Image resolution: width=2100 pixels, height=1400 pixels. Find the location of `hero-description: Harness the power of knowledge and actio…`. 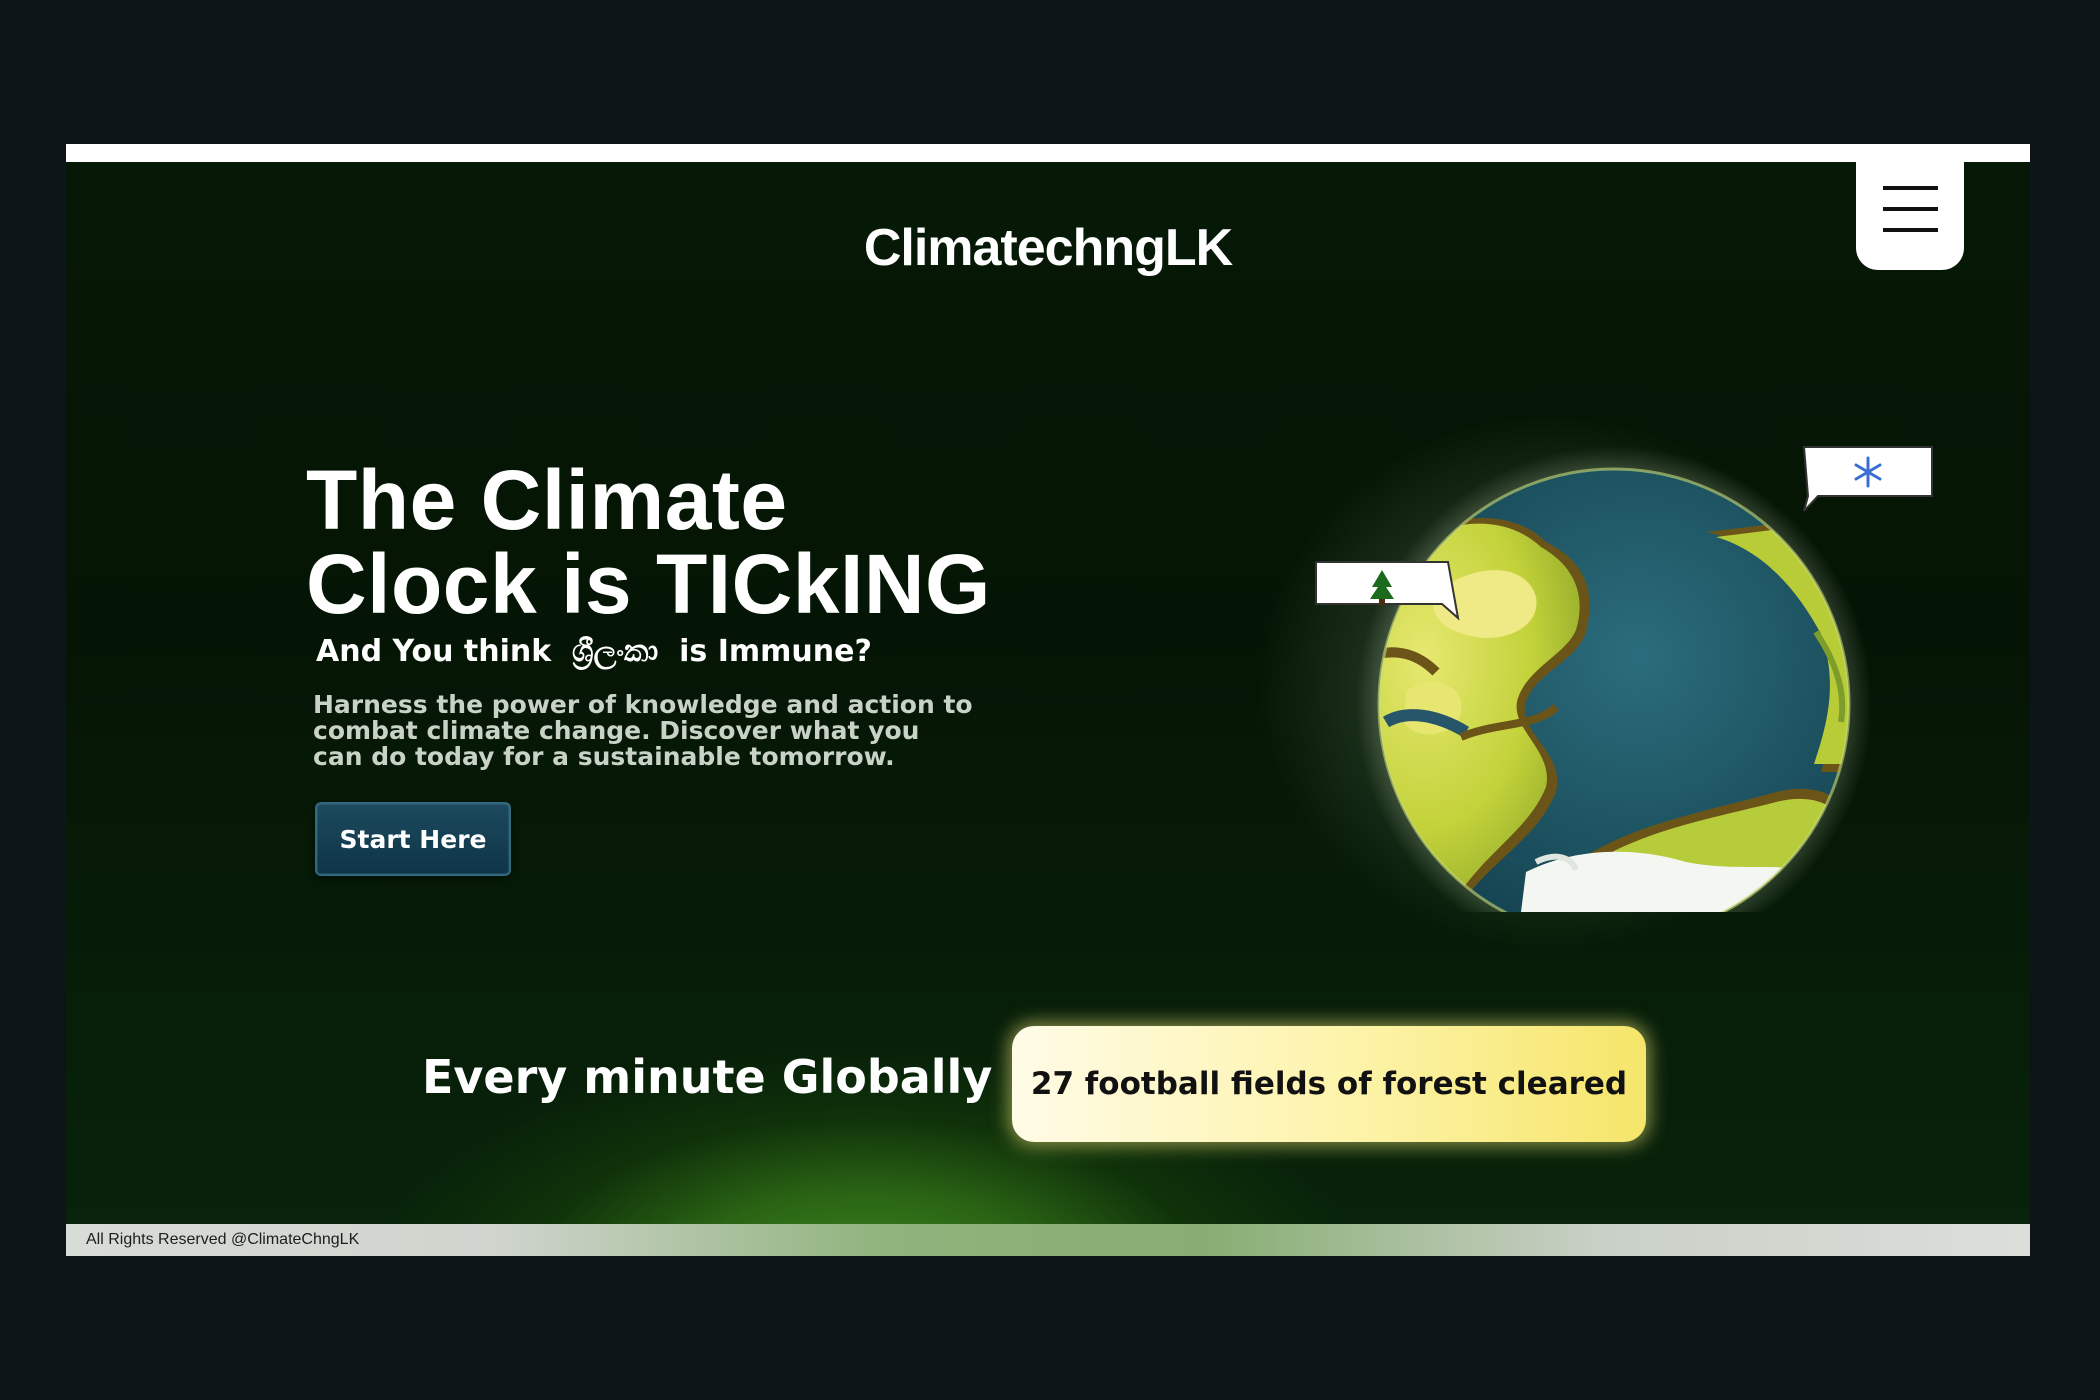

hero-description: Harness the power of knowledge and actio… is located at coordinates (643, 730).